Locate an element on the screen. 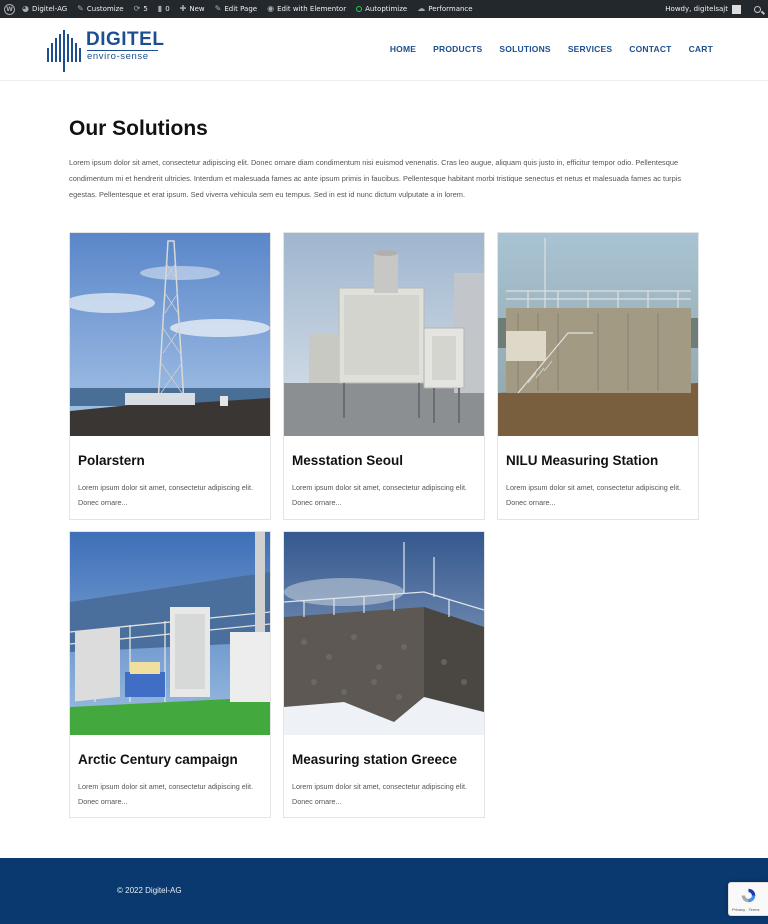 This screenshot has height=924, width=768. admin-bar-updates: ⟳ 5 is located at coordinates (141, 9).